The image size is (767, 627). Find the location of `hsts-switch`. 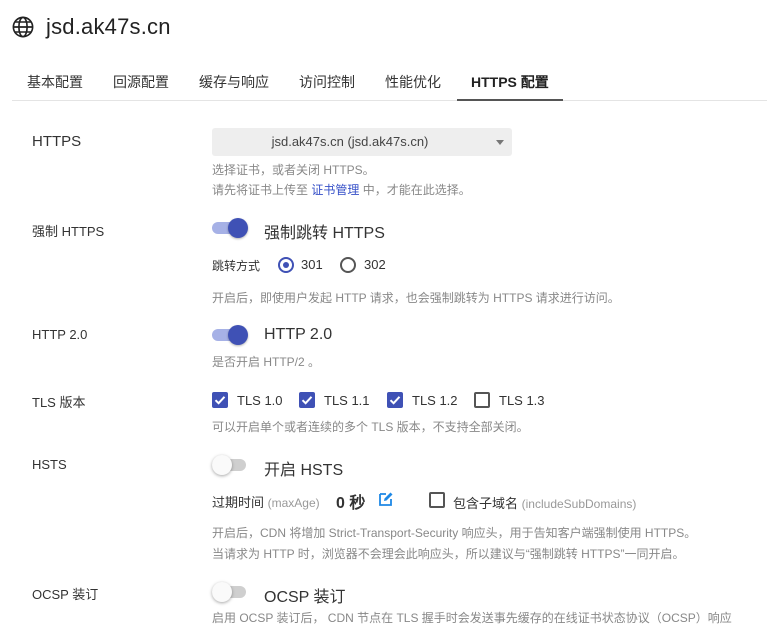

hsts-switch is located at coordinates (230, 465).